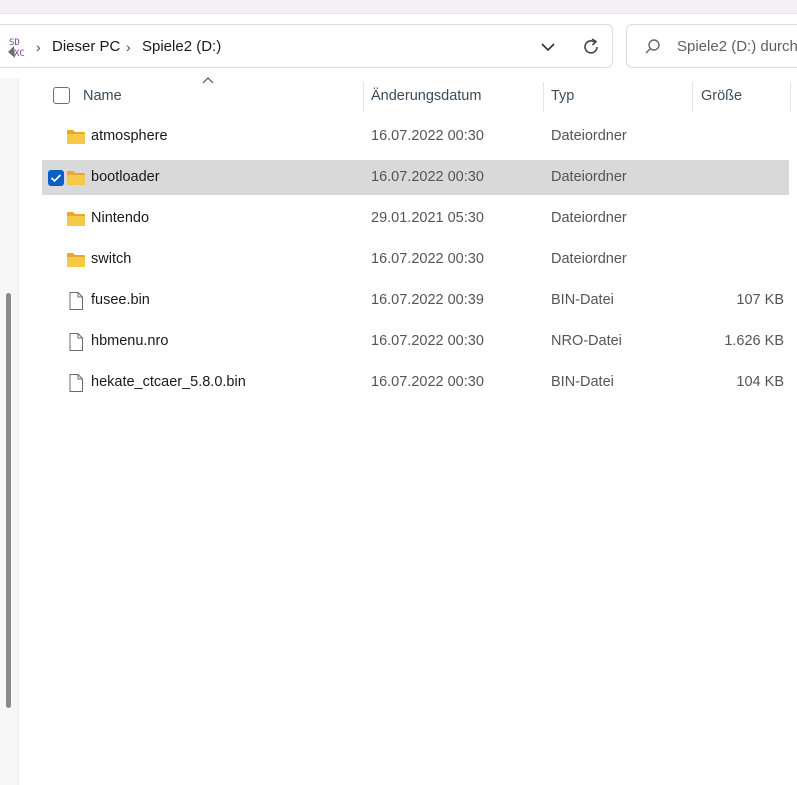 Image resolution: width=797 pixels, height=785 pixels. I want to click on row-checkbox, so click(56, 178).